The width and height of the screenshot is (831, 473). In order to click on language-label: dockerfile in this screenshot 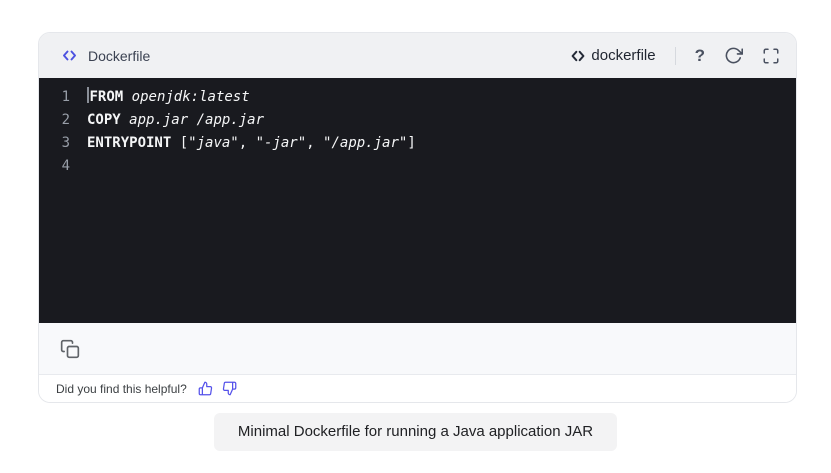, I will do `click(623, 55)`.